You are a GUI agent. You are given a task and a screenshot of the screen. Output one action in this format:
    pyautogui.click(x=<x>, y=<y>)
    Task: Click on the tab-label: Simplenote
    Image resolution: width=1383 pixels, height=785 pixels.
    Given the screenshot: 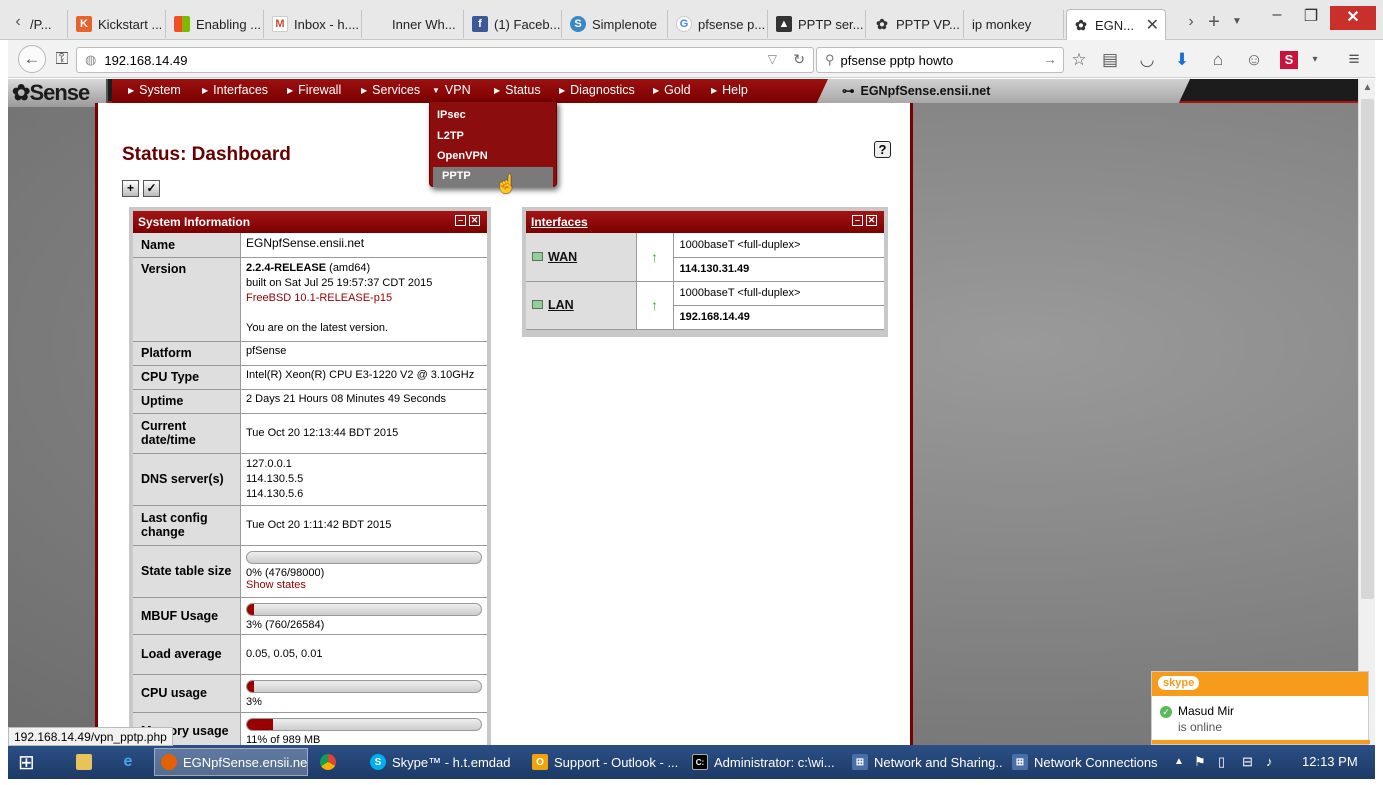 What is the action you would take?
    pyautogui.click(x=625, y=24)
    